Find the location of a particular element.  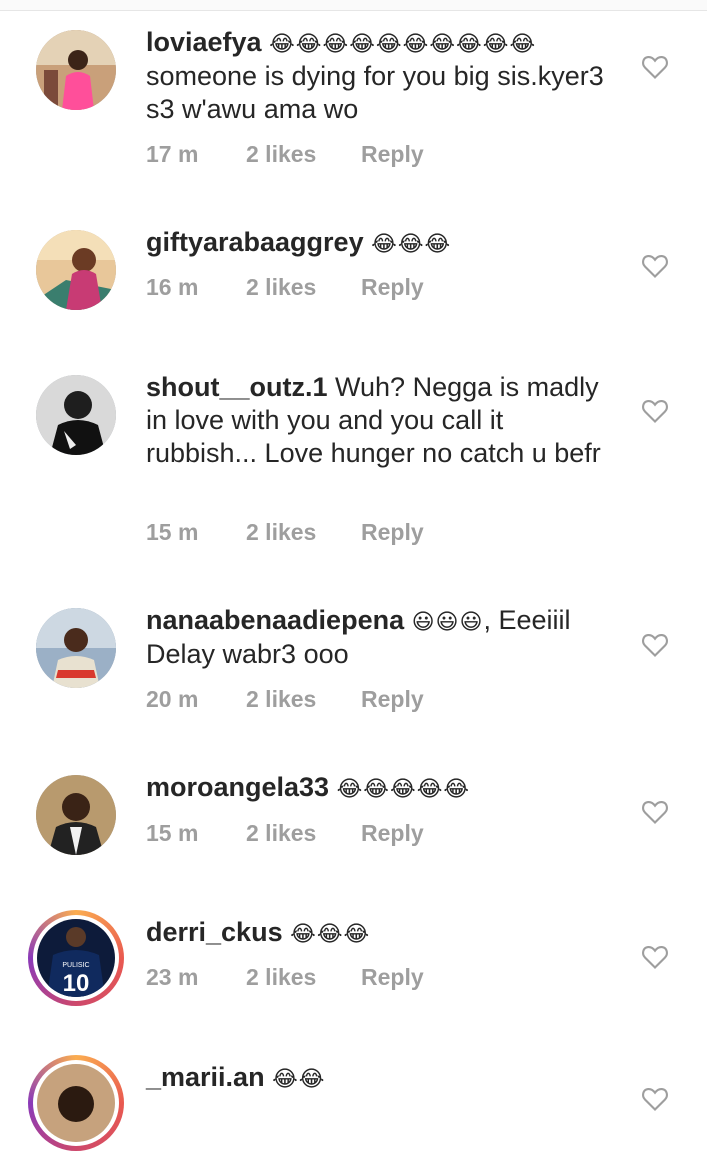

comment-username: loviaefya is located at coordinates (204, 42).